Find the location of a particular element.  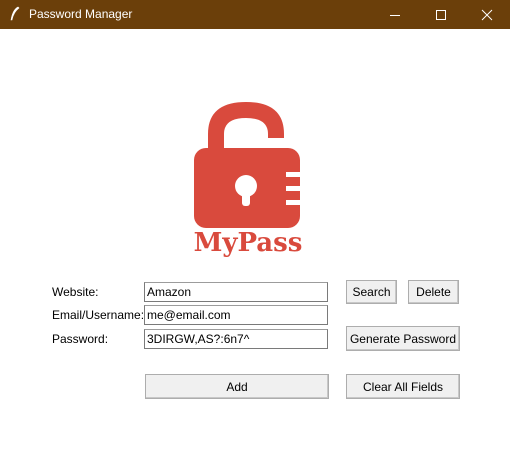

maximize-button is located at coordinates (441, 14).